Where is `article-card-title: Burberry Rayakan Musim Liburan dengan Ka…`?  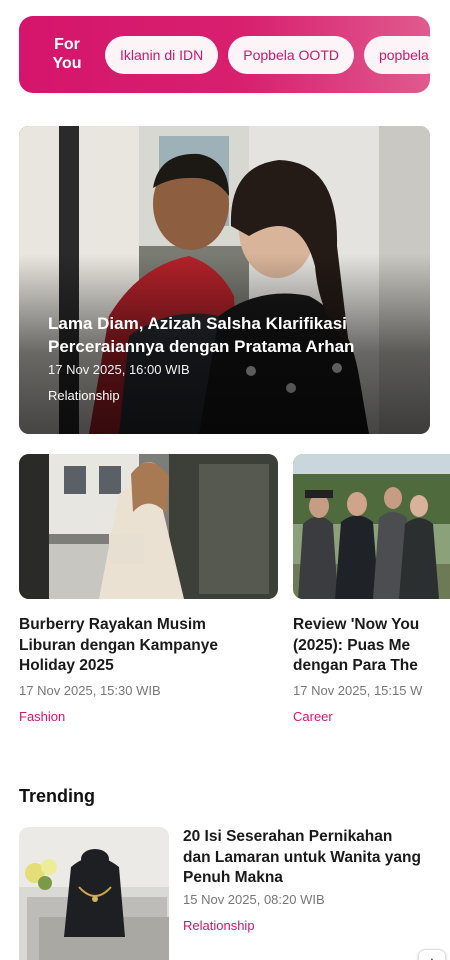 article-card-title: Burberry Rayakan Musim Liburan dengan Ka… is located at coordinates (148, 646).